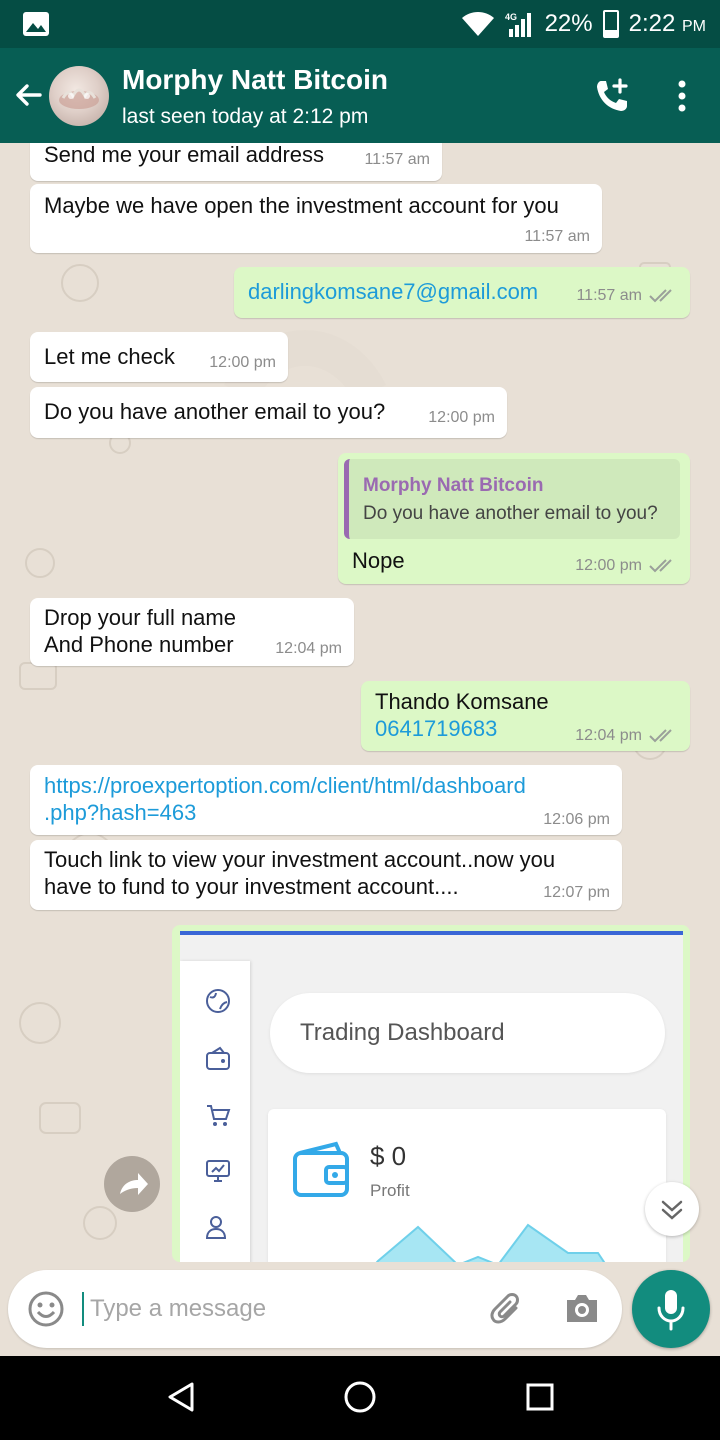 The width and height of the screenshot is (720, 1440). What do you see at coordinates (109, 356) in the screenshot?
I see `message-text: Let me check` at bounding box center [109, 356].